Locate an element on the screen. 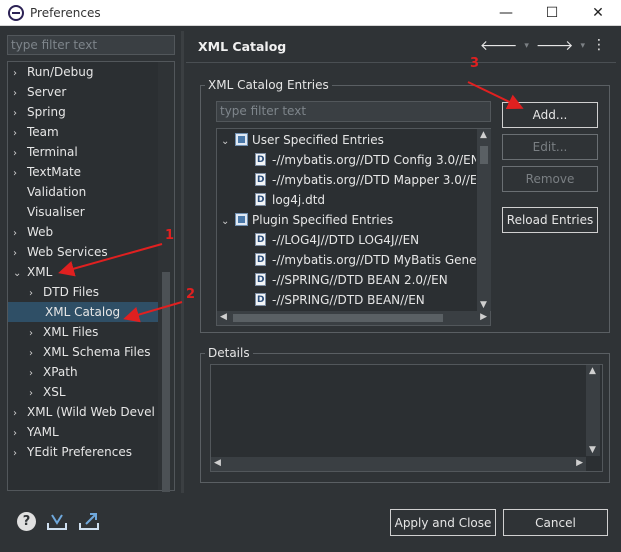  annotation-label-1: 1 is located at coordinates (170, 235).